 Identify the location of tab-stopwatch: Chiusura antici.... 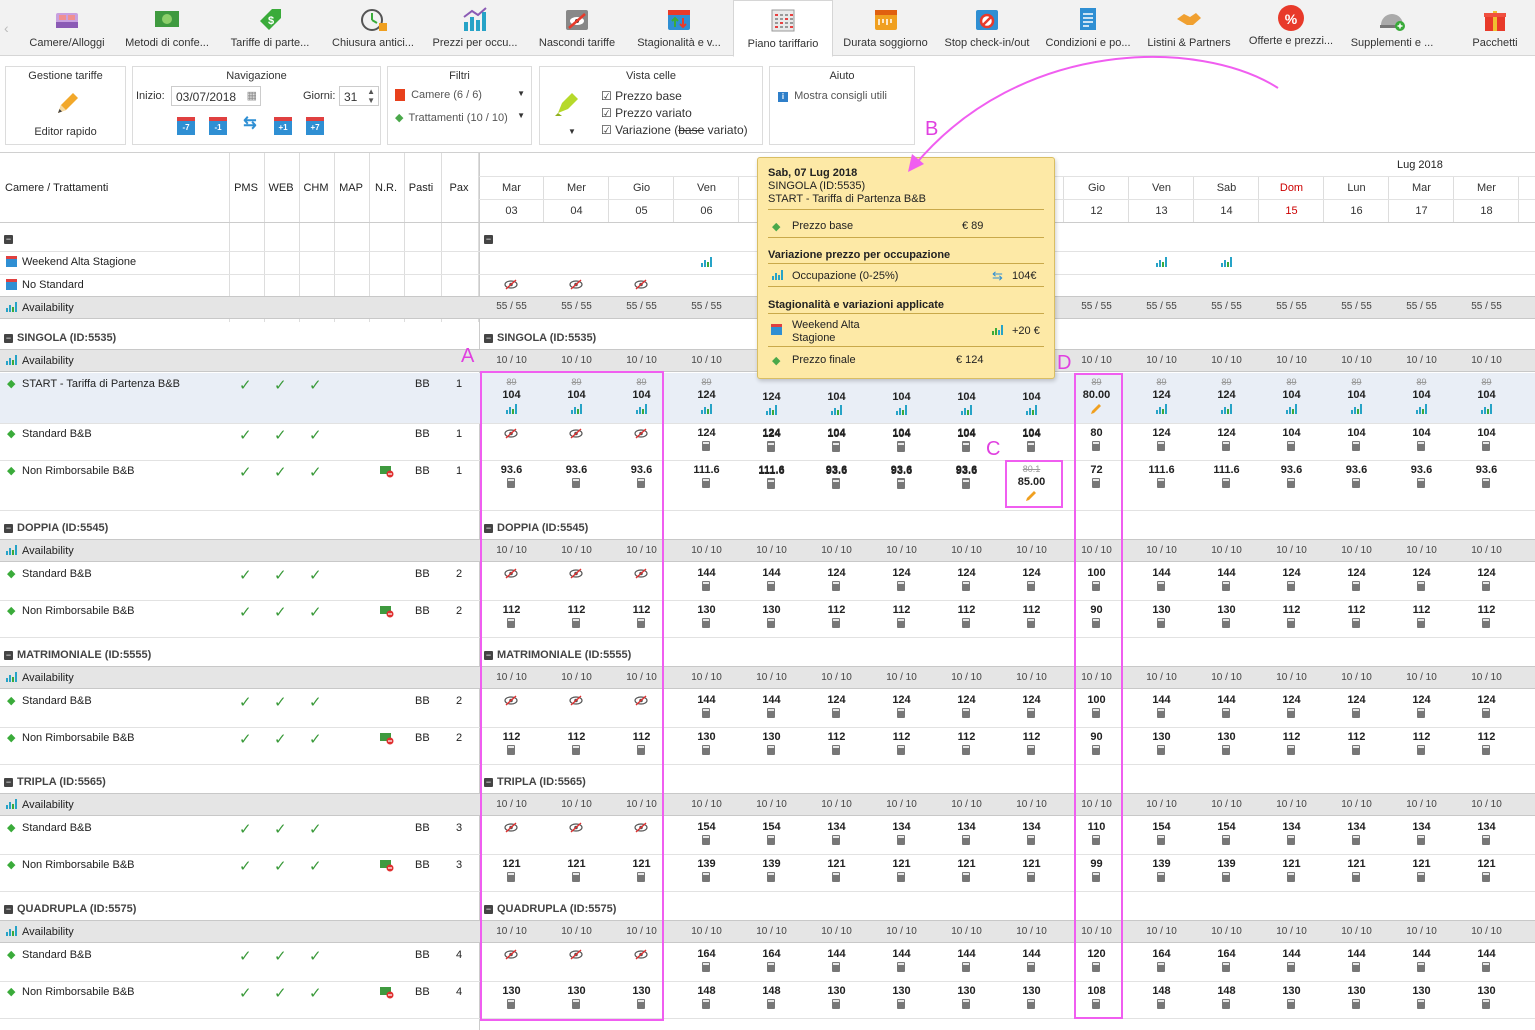
(373, 28).